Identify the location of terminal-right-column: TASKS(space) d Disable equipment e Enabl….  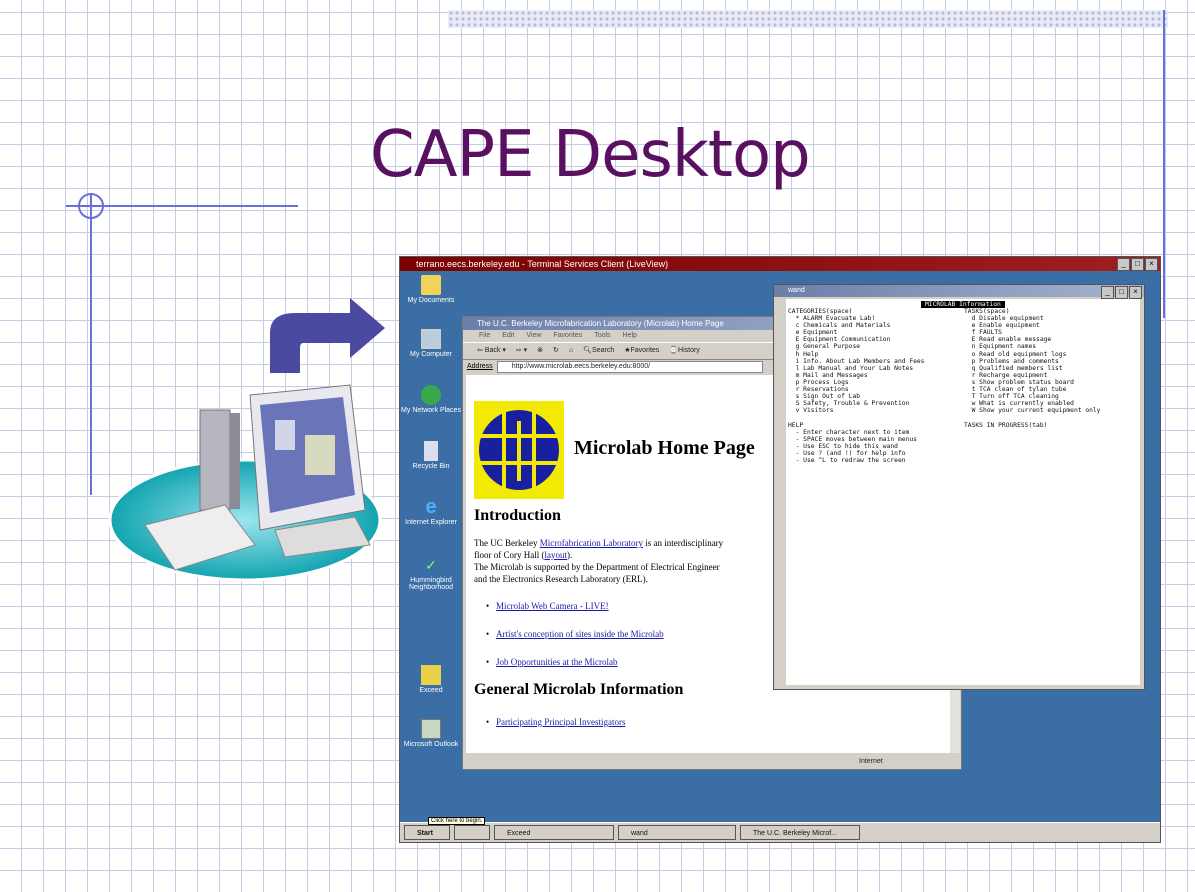
(1032, 368).